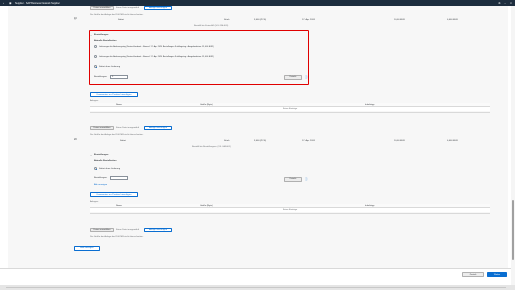 The width and height of the screenshot is (515, 290). I want to click on attachments-empty-row: Keine Einträge, so click(290, 109).